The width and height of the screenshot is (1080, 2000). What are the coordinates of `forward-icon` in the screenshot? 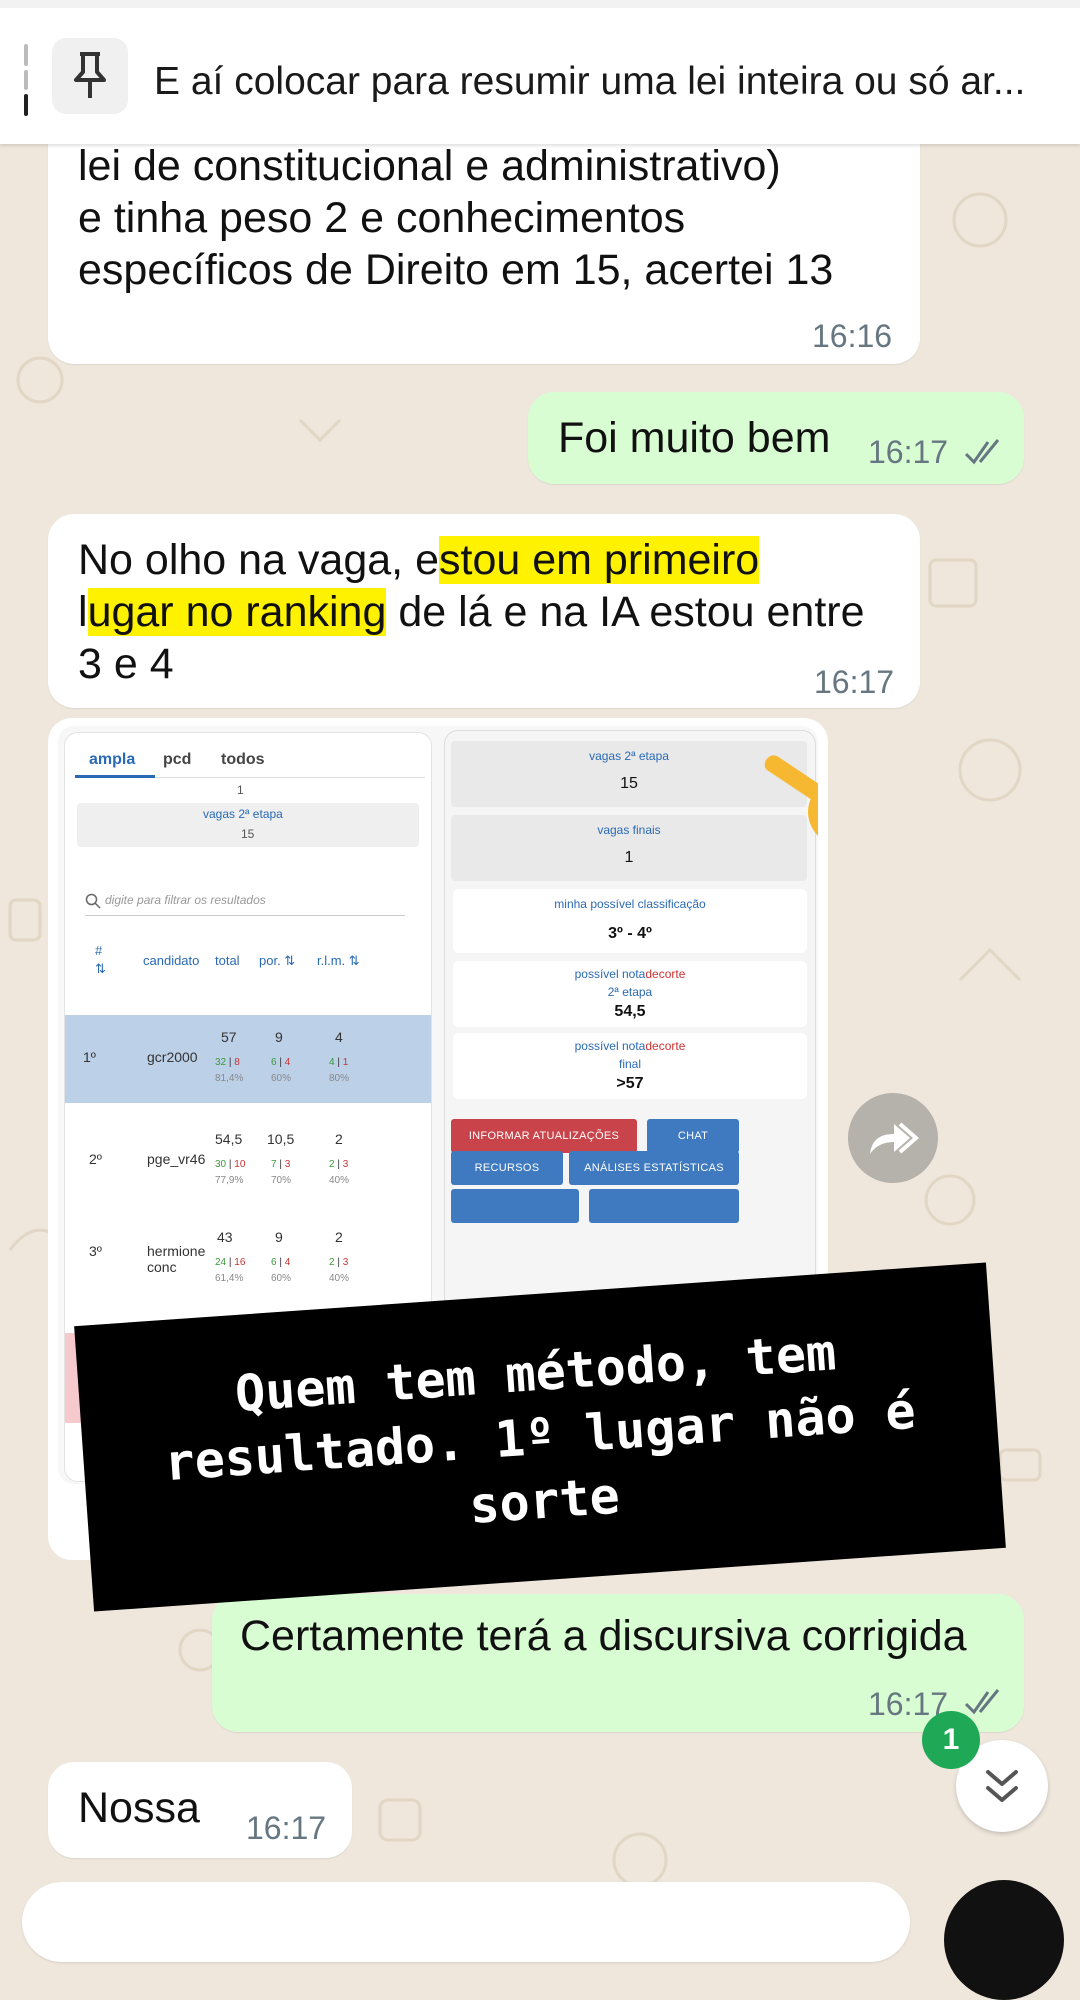 It's located at (895, 1138).